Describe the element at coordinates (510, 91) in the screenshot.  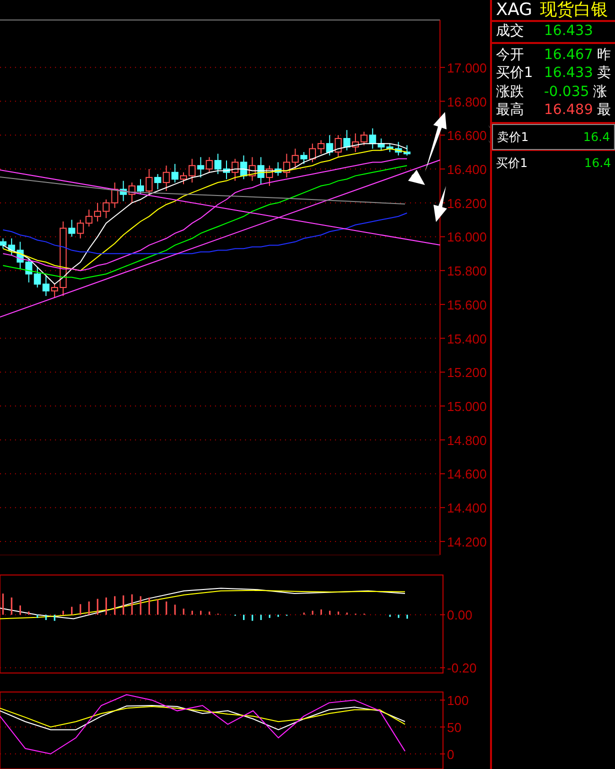
I see `quote-label: 涨跌` at that location.